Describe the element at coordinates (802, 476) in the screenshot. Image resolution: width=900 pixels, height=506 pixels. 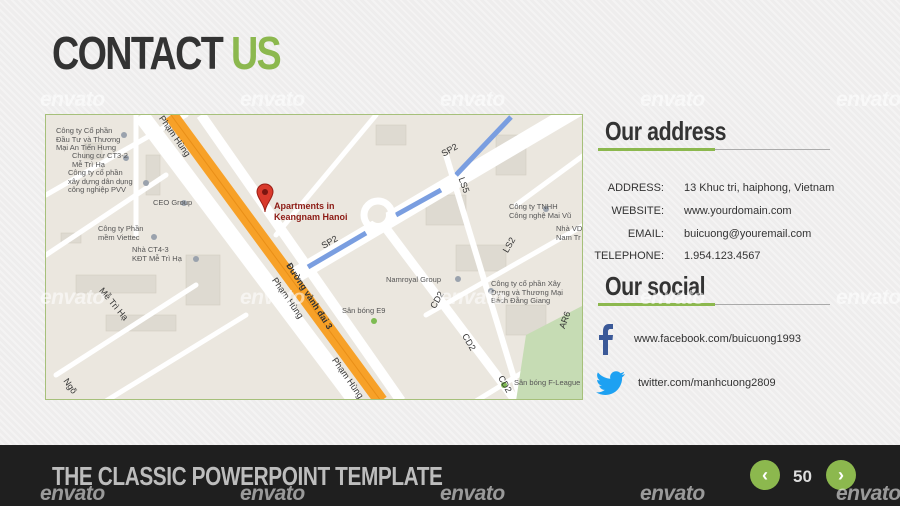
I see `page-number: 50` at that location.